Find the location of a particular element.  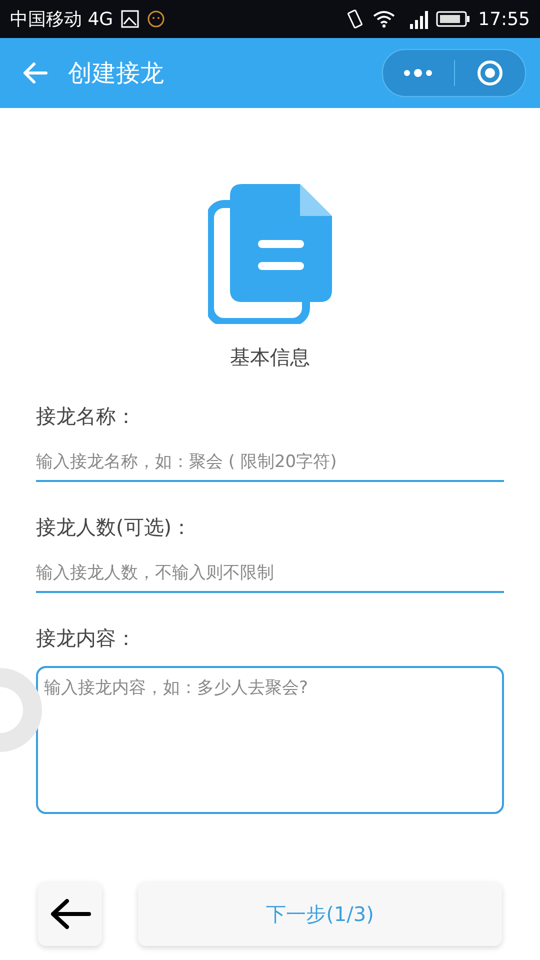

carrier-text: 中国移动 4G is located at coordinates (62, 19).